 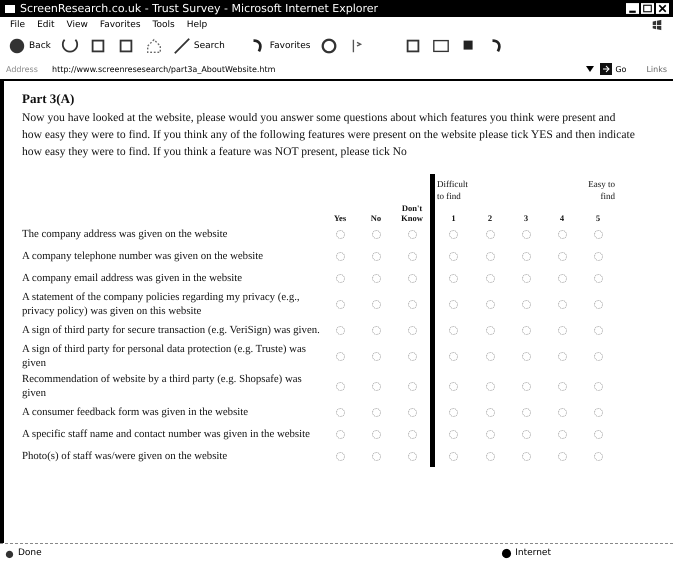 I want to click on minimize-icon, so click(x=632, y=8).